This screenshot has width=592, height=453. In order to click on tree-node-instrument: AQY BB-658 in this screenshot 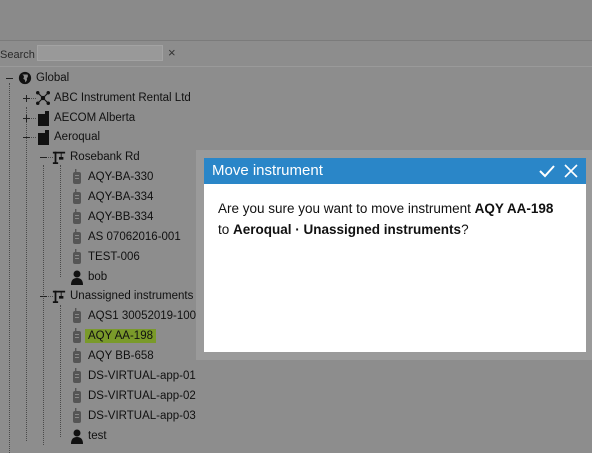, I will do `click(112, 356)`.